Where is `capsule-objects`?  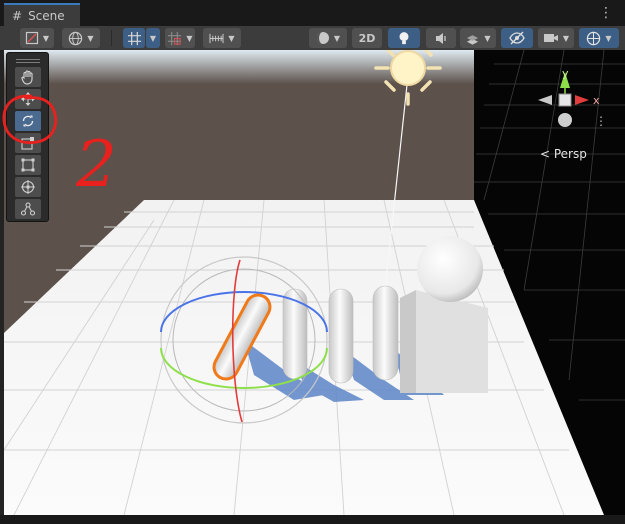
capsule-objects is located at coordinates (340, 334).